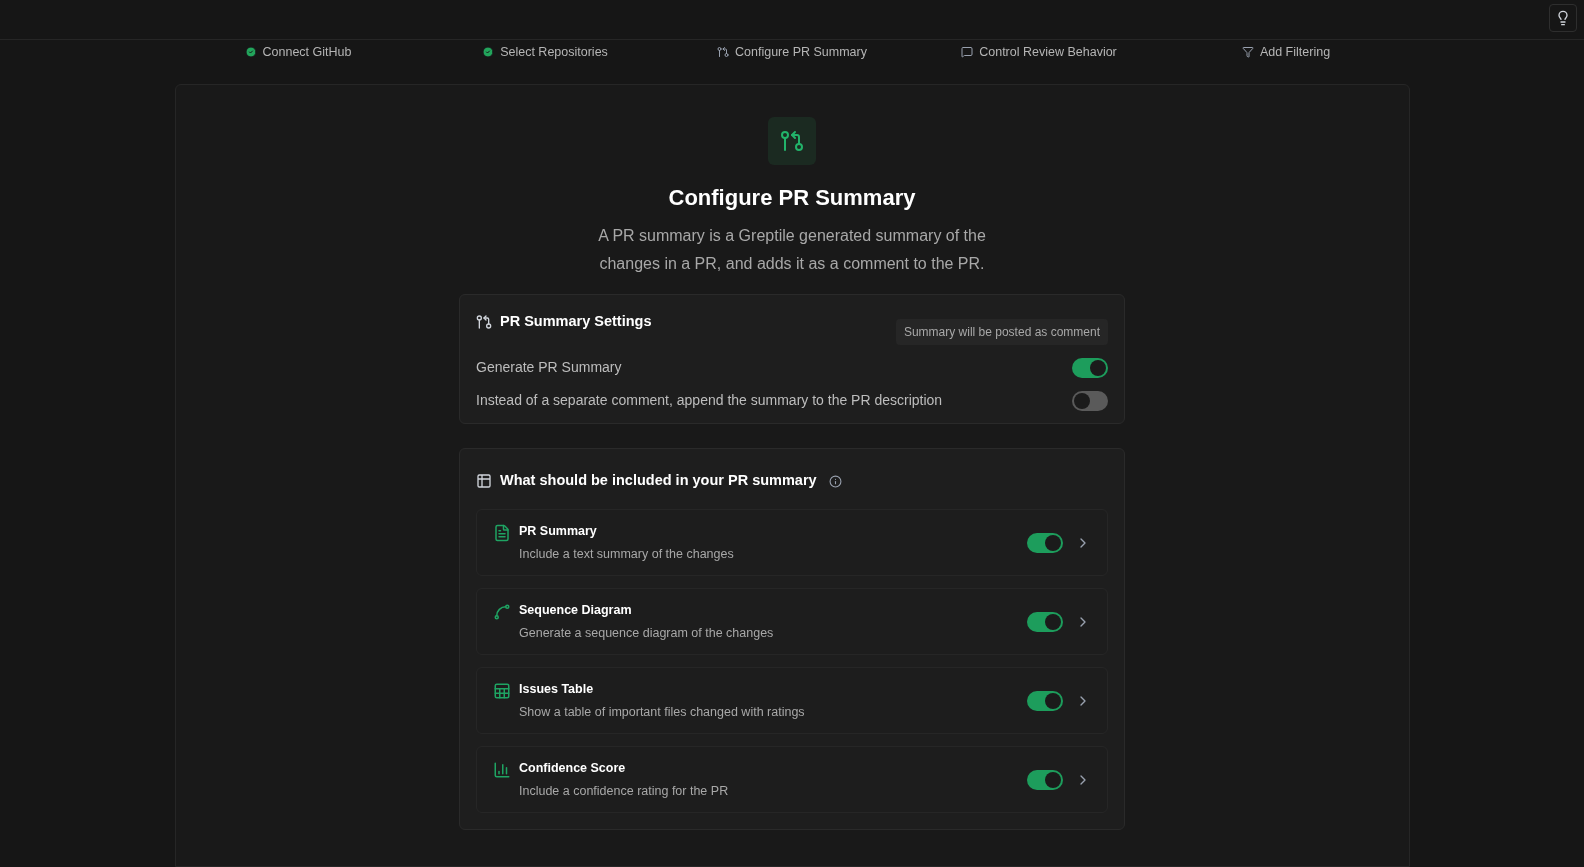  Describe the element at coordinates (576, 610) in the screenshot. I see `option-title: Sequence Diagram` at that location.